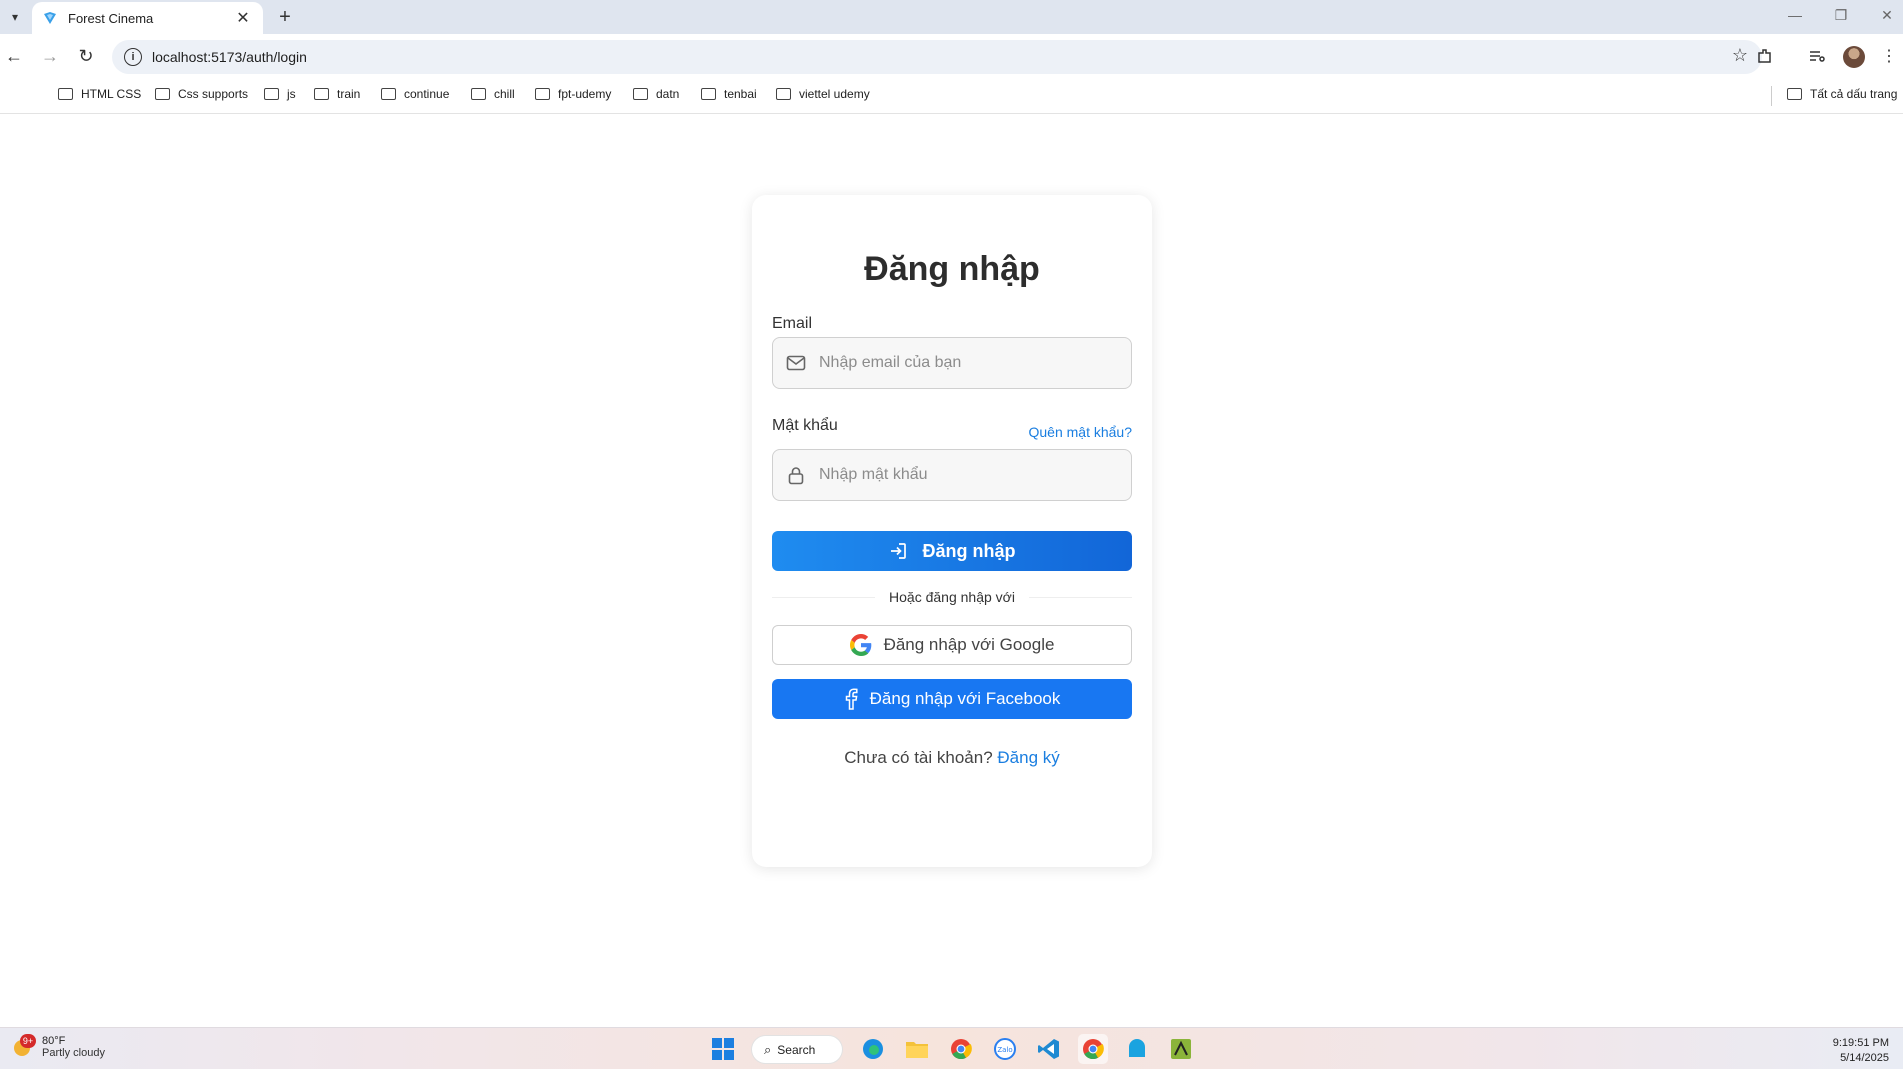 This screenshot has height=1069, width=1903. Describe the element at coordinates (1860, 1043) in the screenshot. I see `clock-time: 9:19:51 PM` at that location.